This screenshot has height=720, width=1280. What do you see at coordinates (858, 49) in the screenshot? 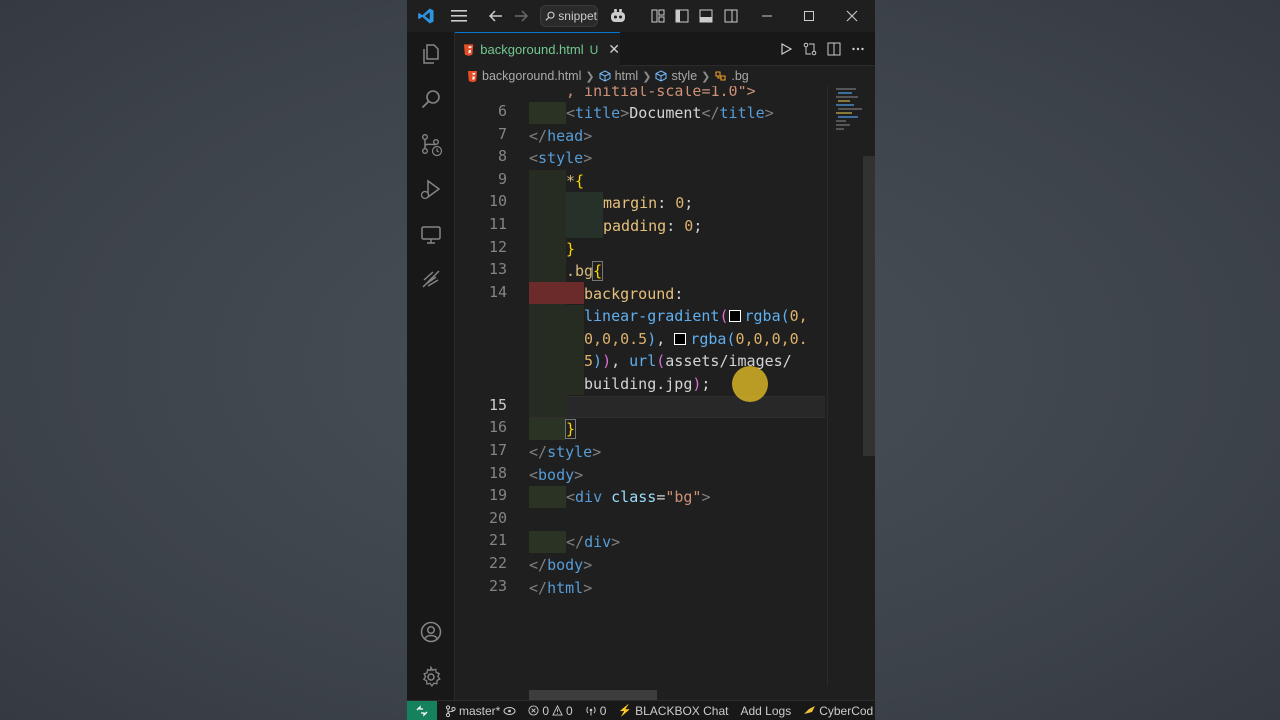
I see `more-actions-icon` at bounding box center [858, 49].